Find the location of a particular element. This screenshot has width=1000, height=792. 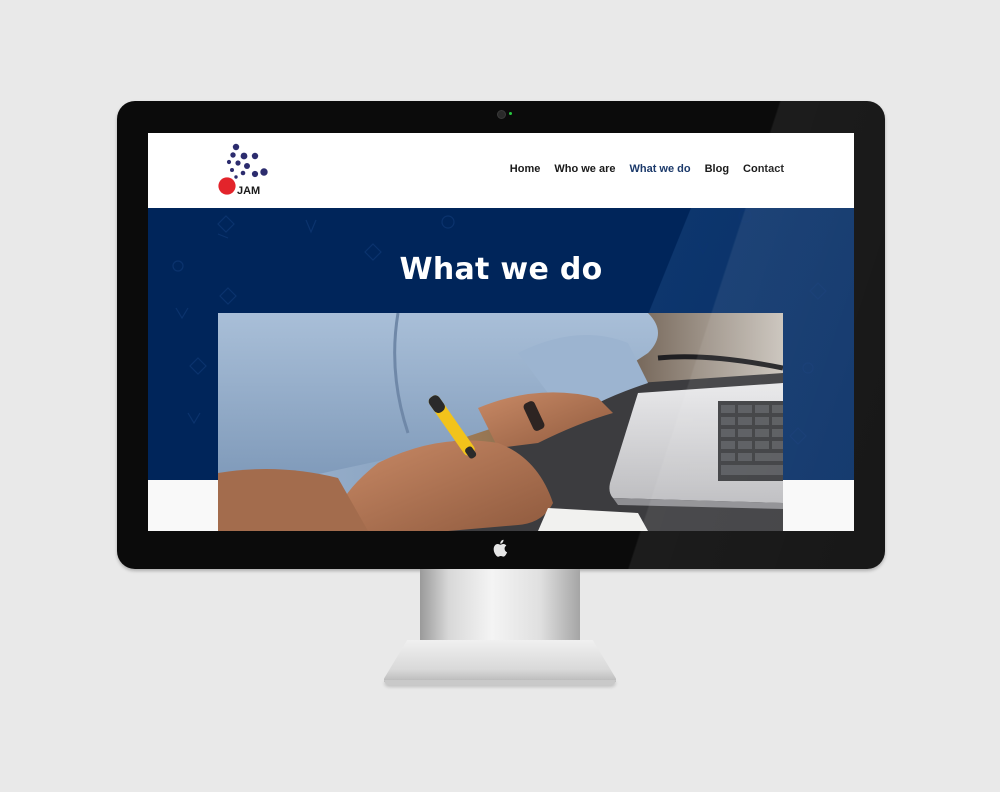

main-nav: Home Who we are What we do Blog Contact is located at coordinates (647, 169).